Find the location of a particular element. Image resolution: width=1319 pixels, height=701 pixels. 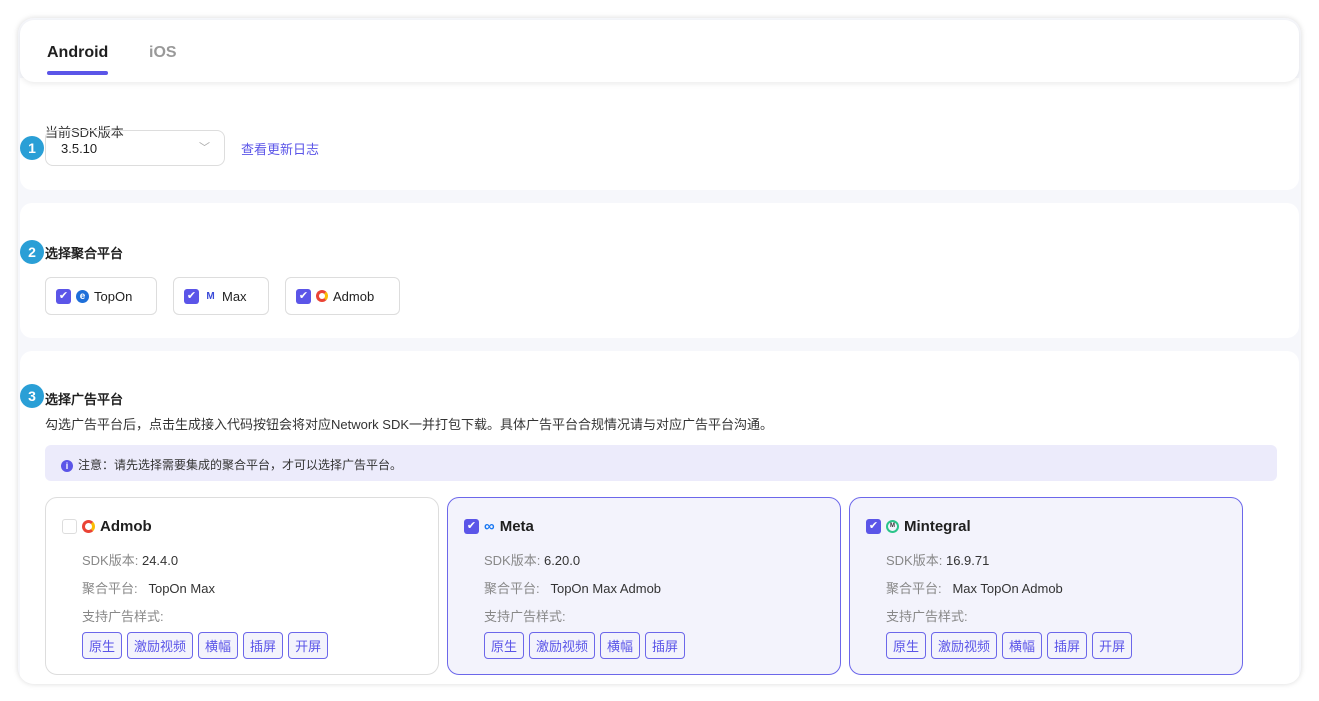

platform-tabs: Android iOS is located at coordinates (659, 51).